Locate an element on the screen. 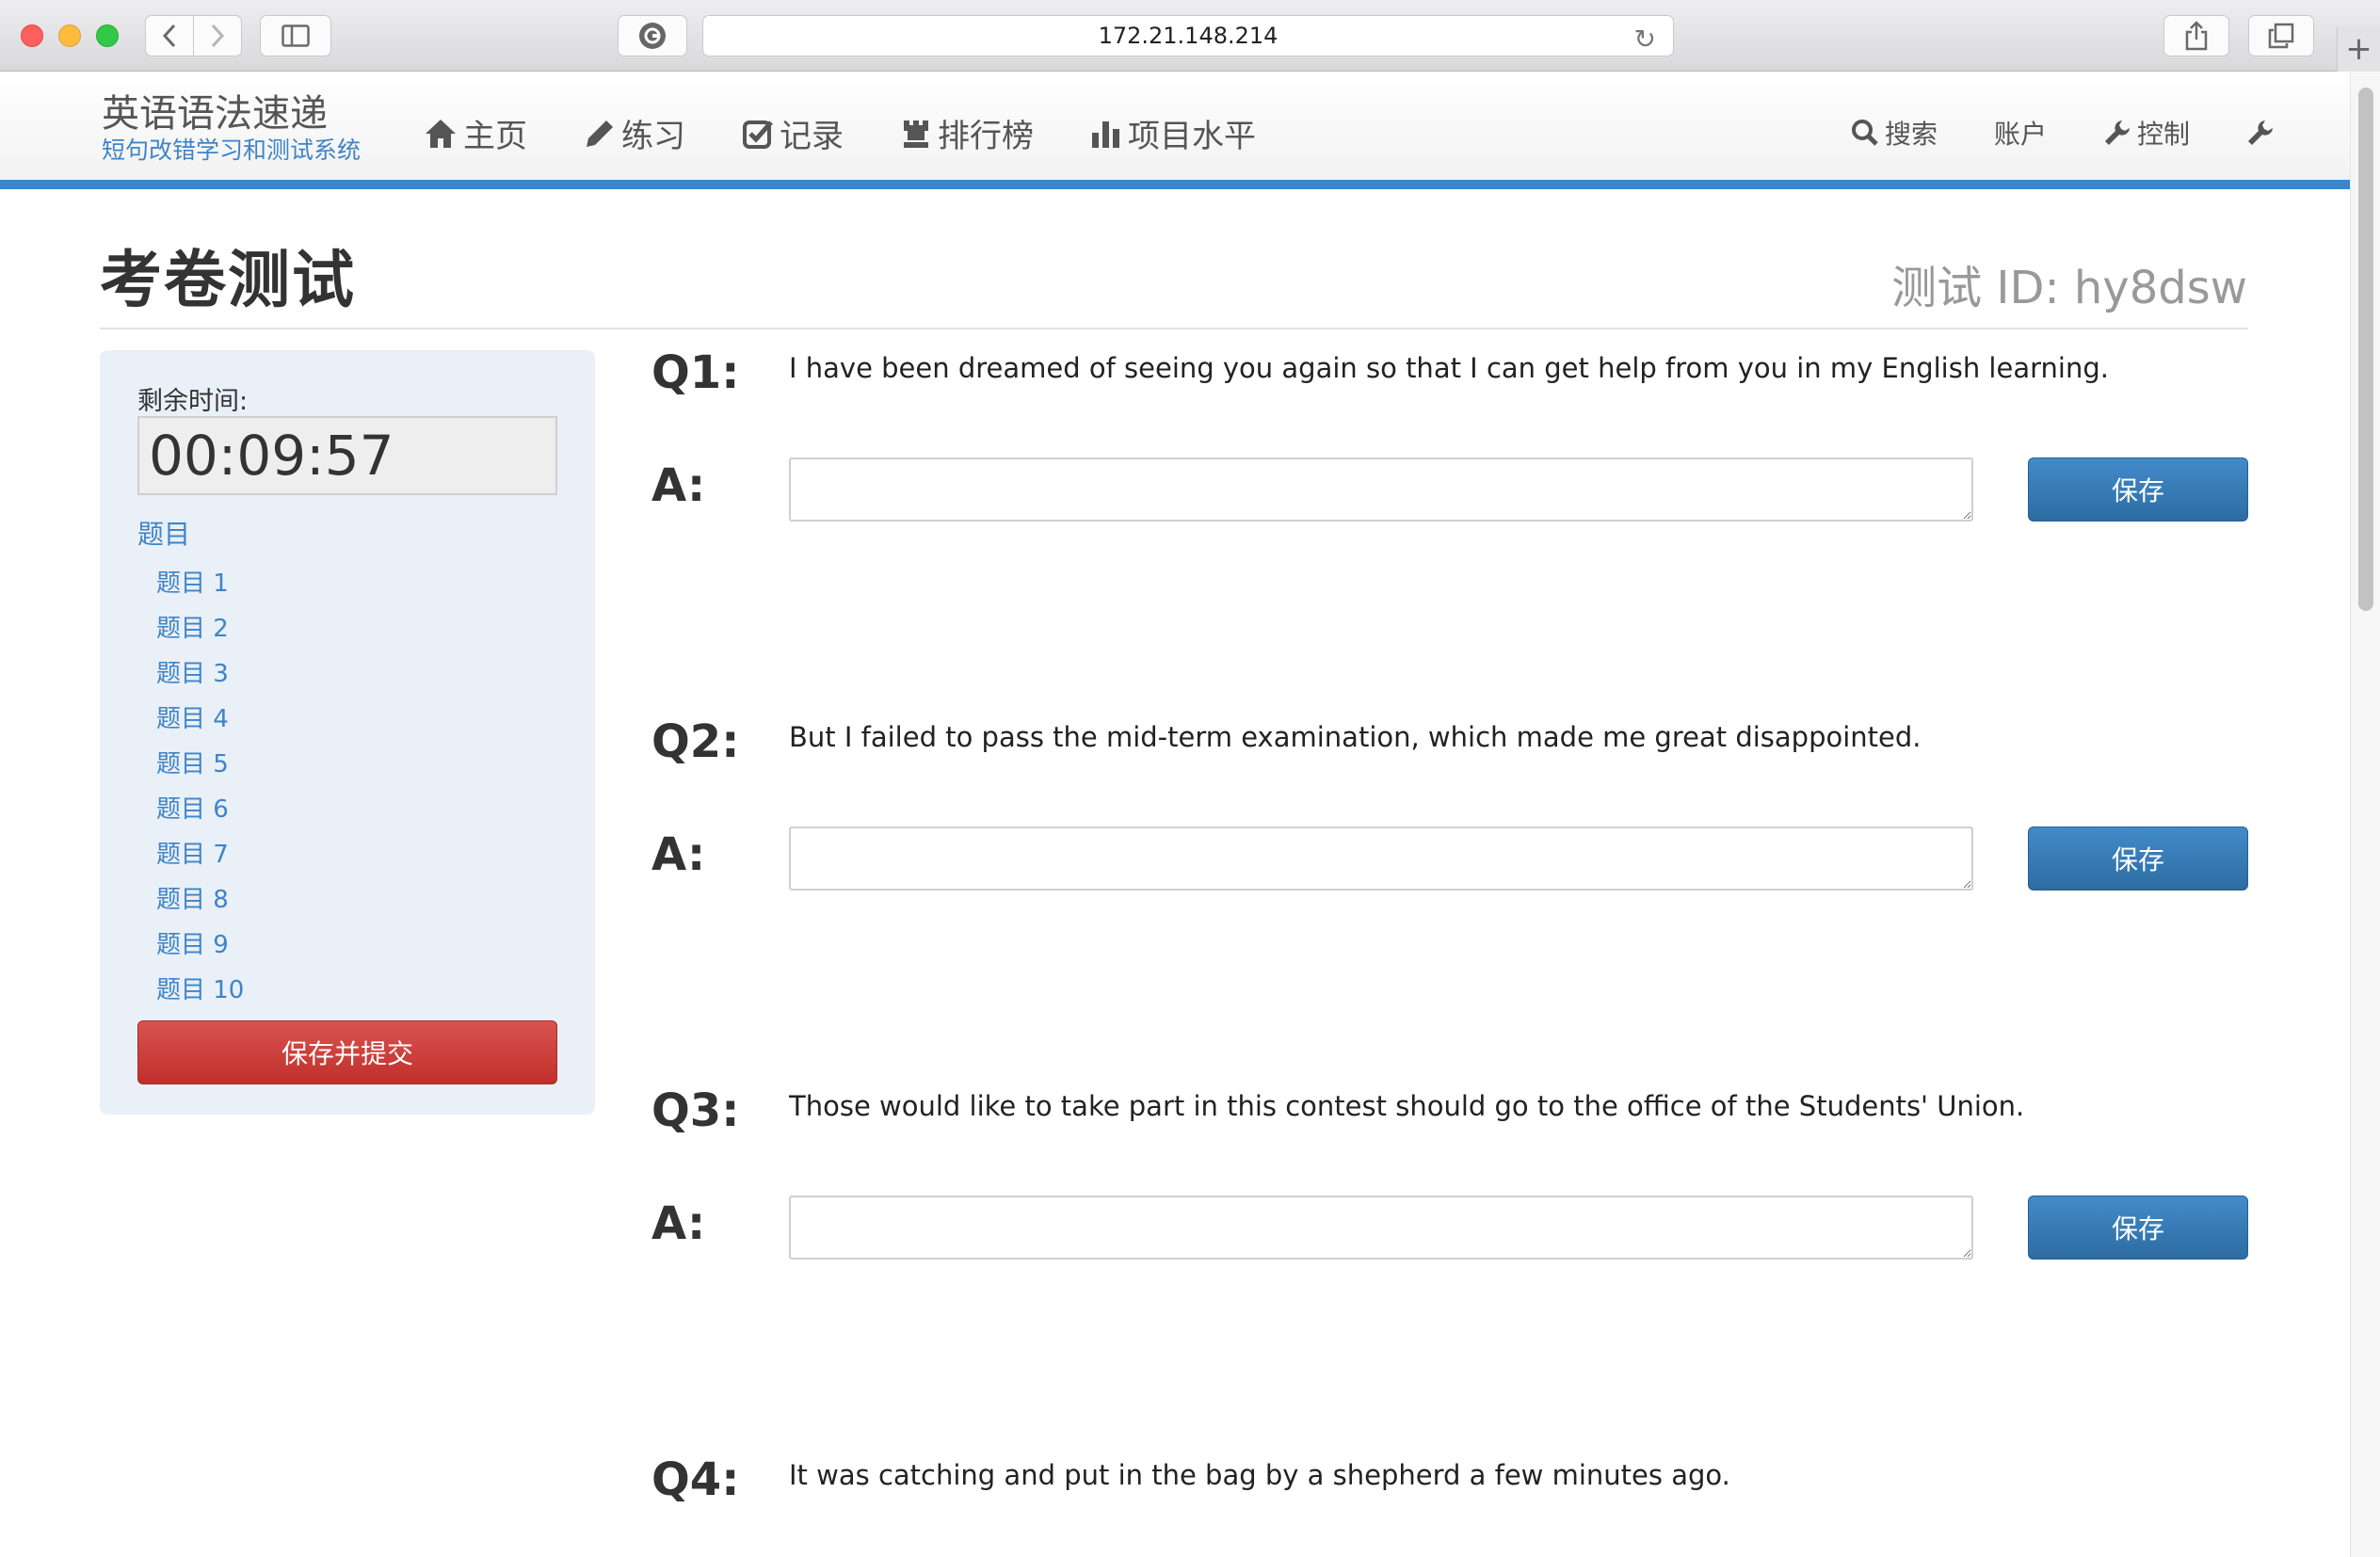 This screenshot has width=2380, height=1557. bar-chart-icon is located at coordinates (1105, 134).